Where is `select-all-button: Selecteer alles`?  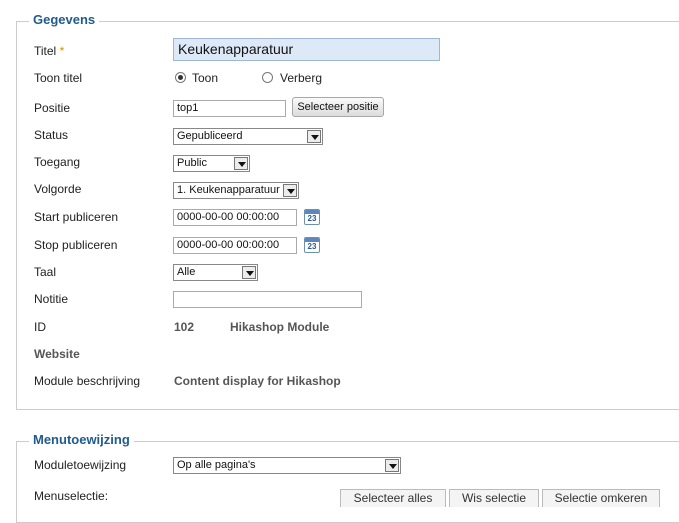
select-all-button: Selecteer alles is located at coordinates (393, 498).